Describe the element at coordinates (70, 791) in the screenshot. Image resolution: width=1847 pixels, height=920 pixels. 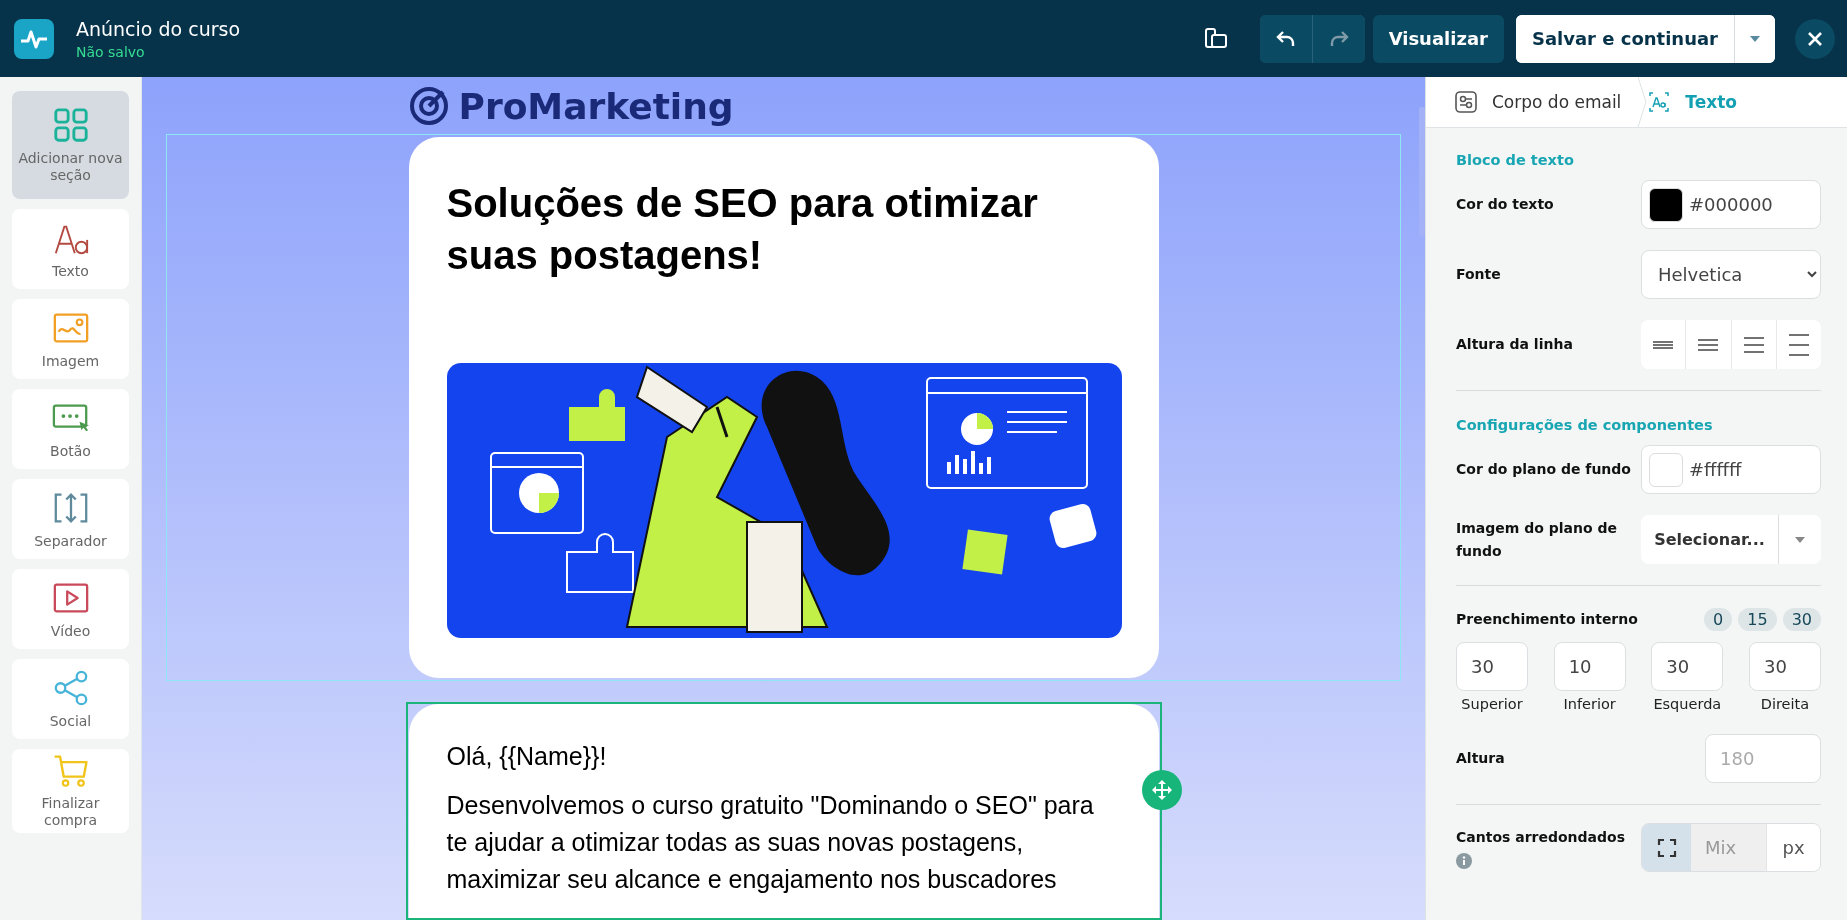
I see `sidebar-tool-item: Finalizar compra` at that location.